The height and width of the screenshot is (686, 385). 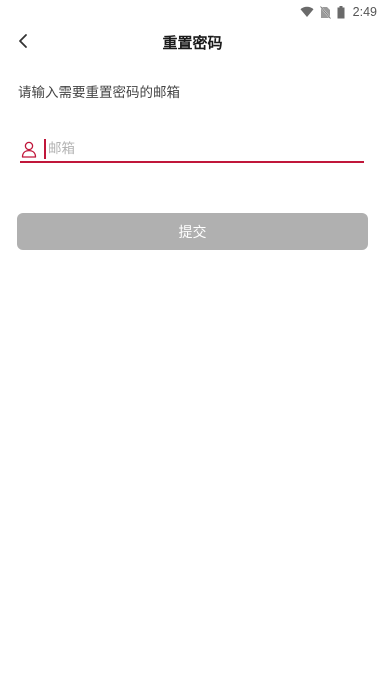 What do you see at coordinates (341, 12) in the screenshot?
I see `battery-icon` at bounding box center [341, 12].